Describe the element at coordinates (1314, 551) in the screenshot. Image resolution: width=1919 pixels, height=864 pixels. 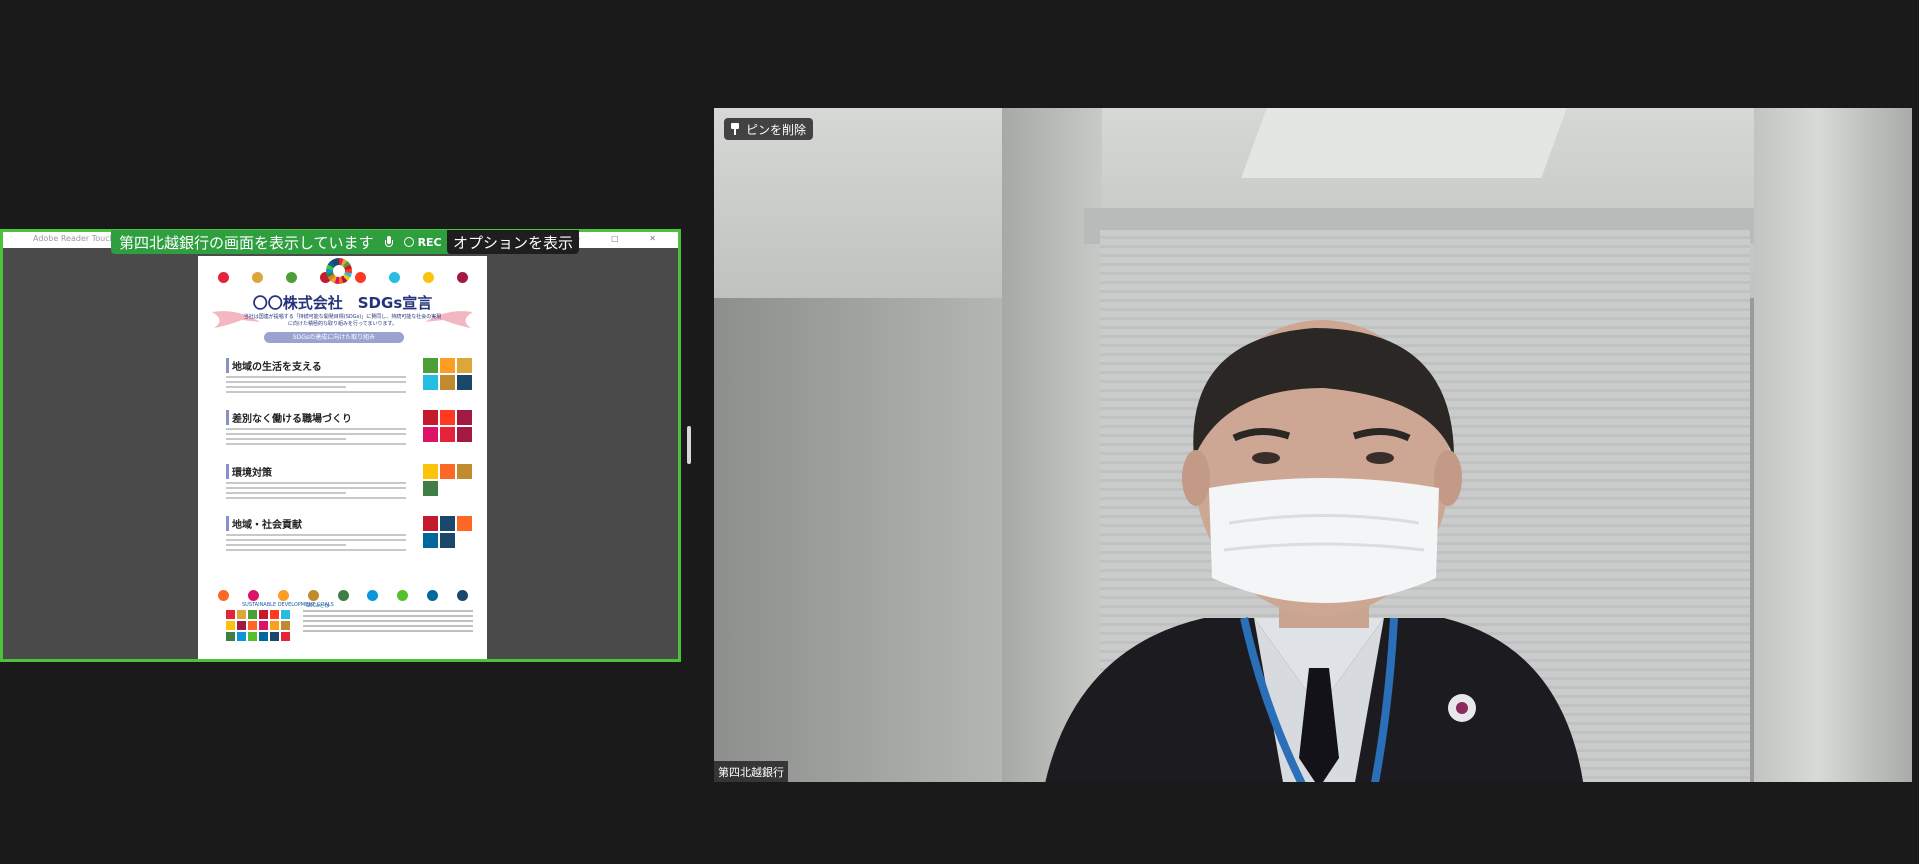
I see `participant-video-feed` at that location.